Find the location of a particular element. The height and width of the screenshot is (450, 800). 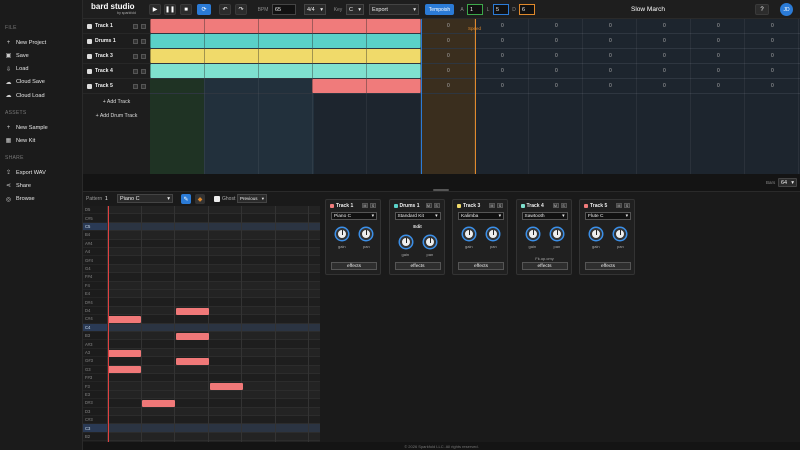

sidebar-item-share: ⋖ Share is located at coordinates (42, 185).